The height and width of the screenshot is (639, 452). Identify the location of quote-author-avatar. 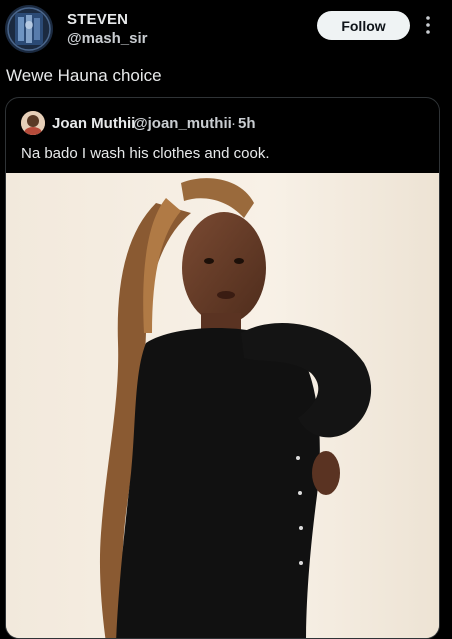
(33, 123).